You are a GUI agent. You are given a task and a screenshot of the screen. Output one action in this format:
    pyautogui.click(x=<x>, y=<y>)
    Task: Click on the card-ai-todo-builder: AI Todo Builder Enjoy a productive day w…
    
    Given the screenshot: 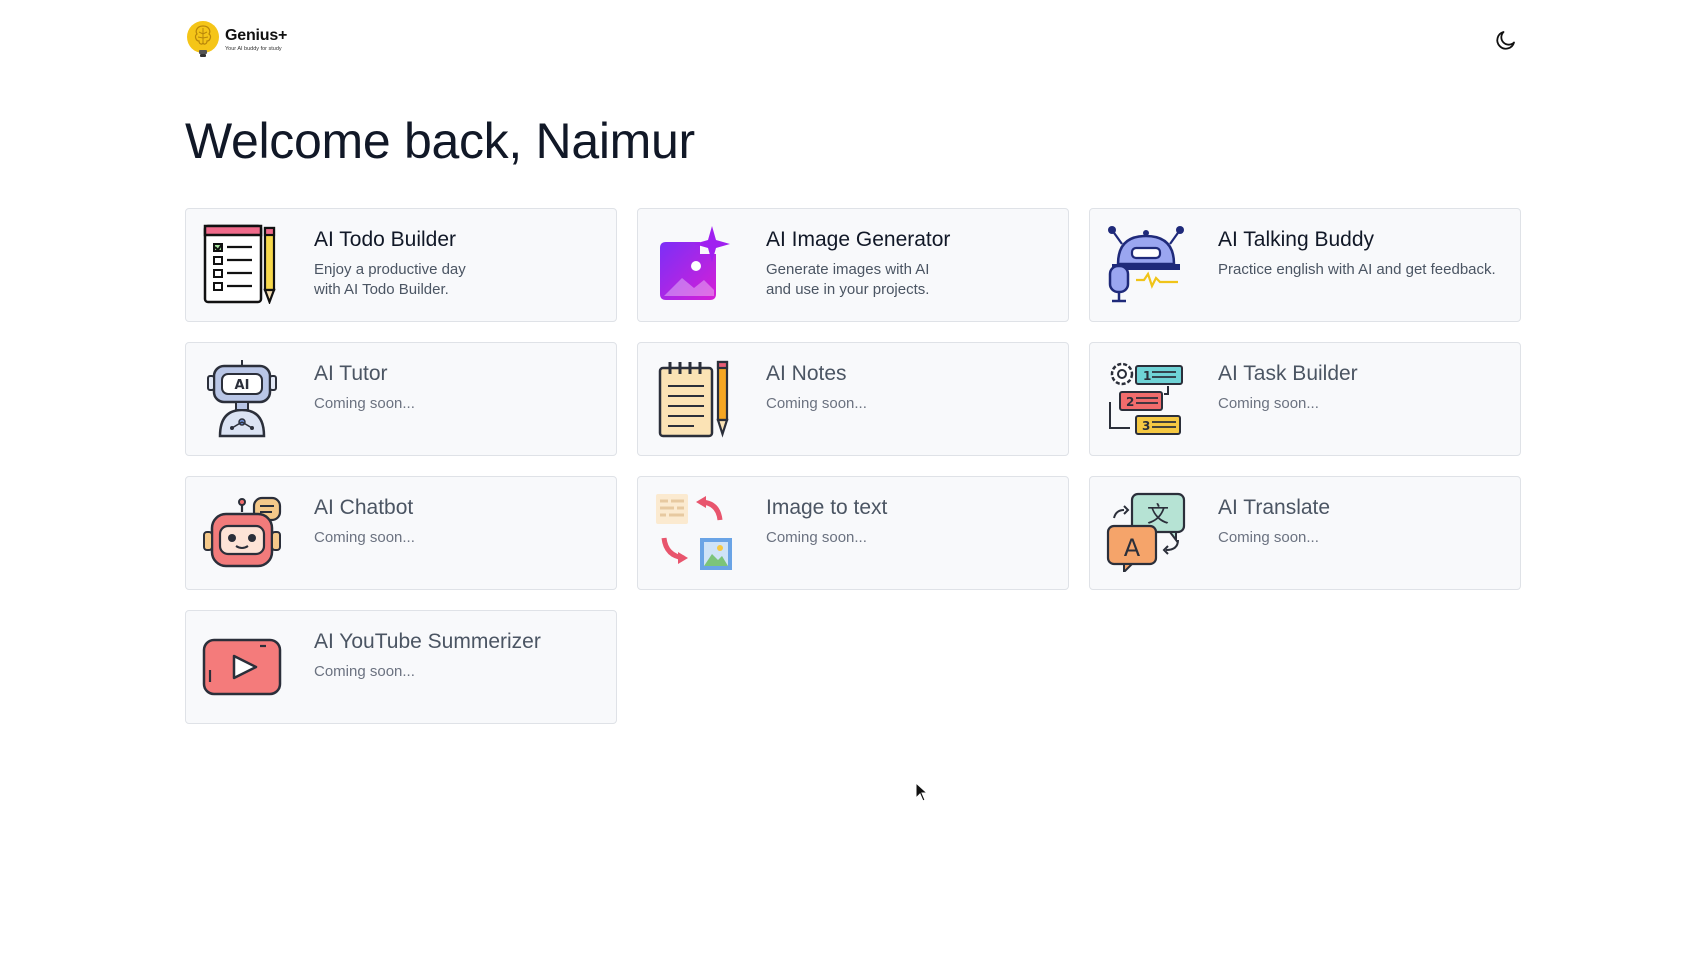 What is the action you would take?
    pyautogui.click(x=401, y=265)
    